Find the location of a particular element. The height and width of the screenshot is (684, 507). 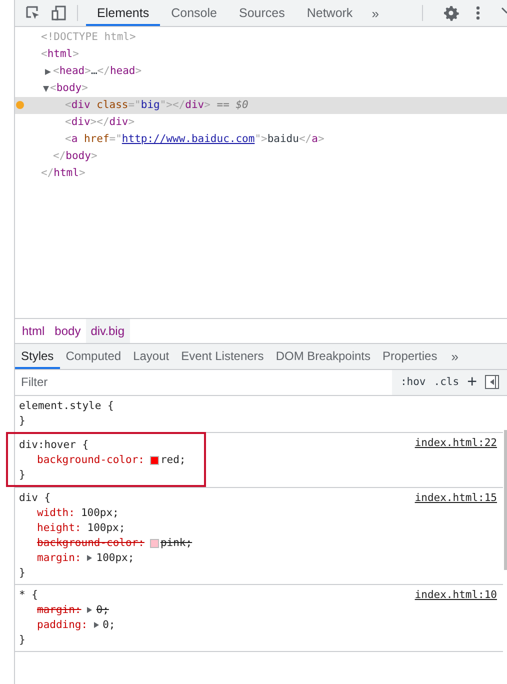

panel-tab: Console is located at coordinates (194, 13).